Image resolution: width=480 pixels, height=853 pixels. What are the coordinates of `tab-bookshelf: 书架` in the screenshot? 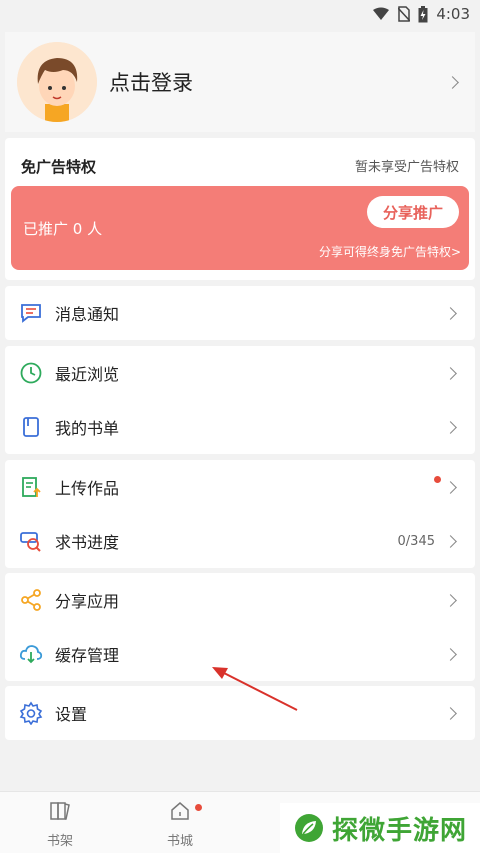 It's located at (60, 824).